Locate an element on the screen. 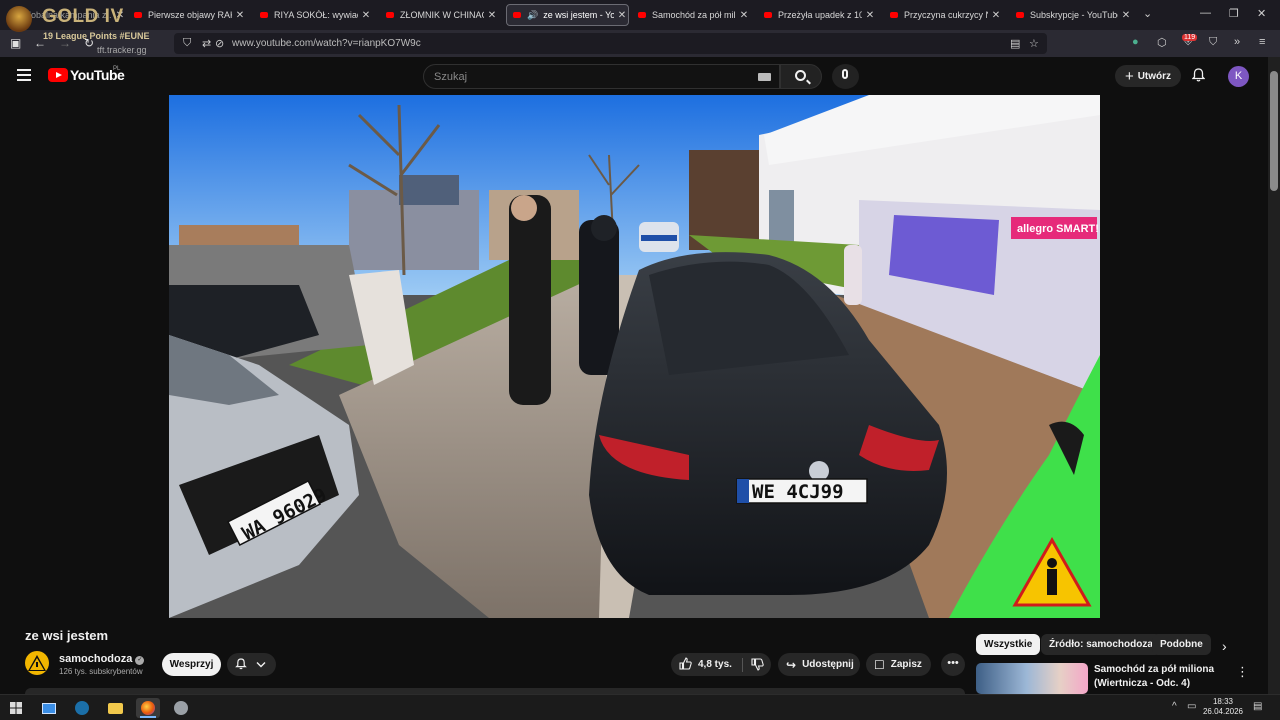 This screenshot has height=720, width=1280. search-input: Szukaj is located at coordinates (601, 76).